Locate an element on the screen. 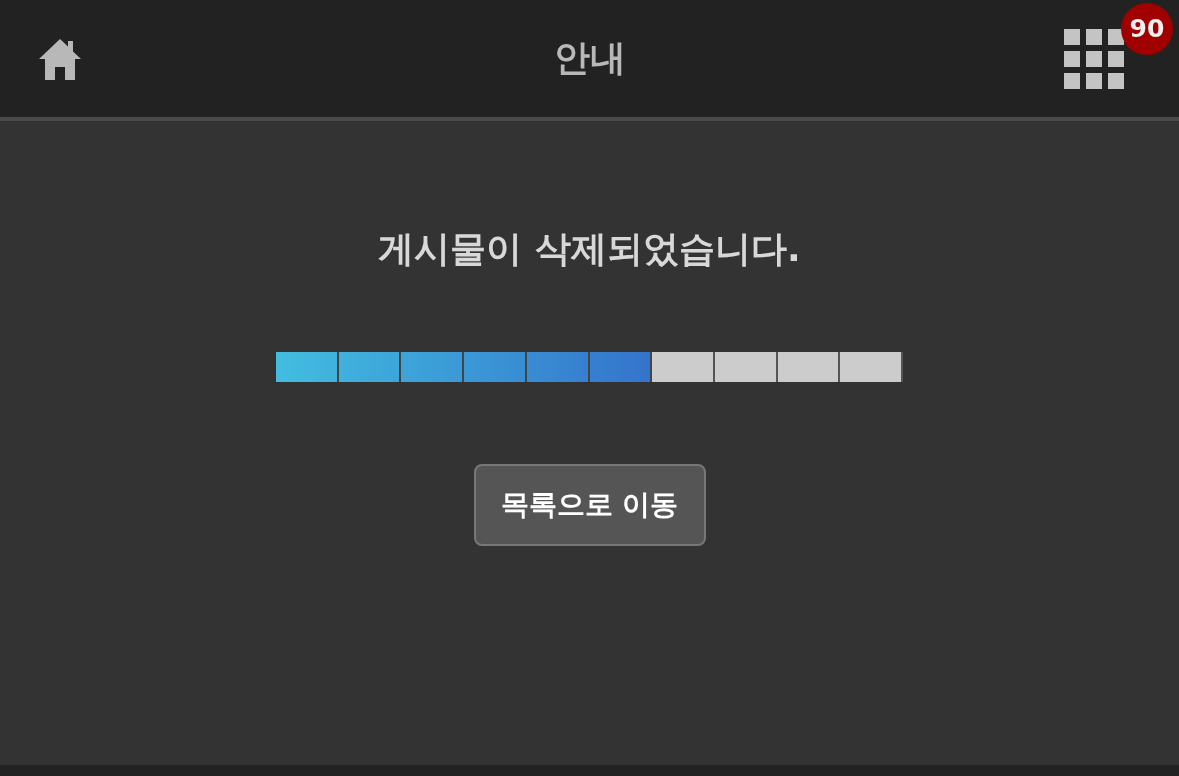 This screenshot has height=776, width=1179. app-grid-icon is located at coordinates (1094, 58).